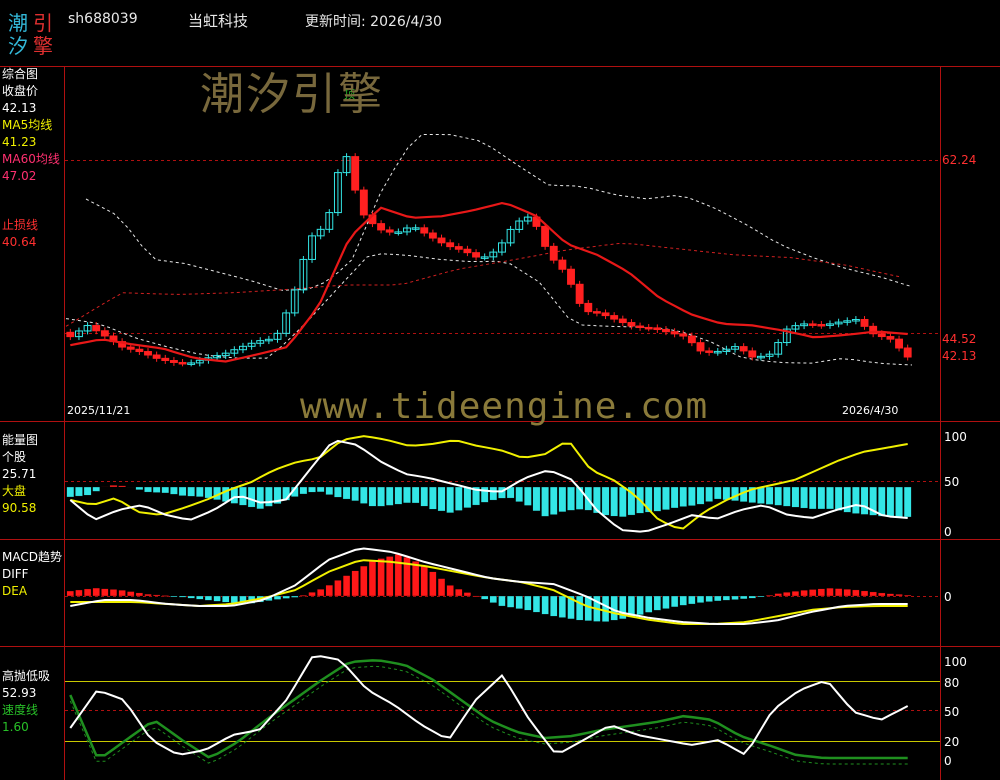 The width and height of the screenshot is (1000, 780). Describe the element at coordinates (488, 709) in the screenshot. I see `speed-line` at that location.